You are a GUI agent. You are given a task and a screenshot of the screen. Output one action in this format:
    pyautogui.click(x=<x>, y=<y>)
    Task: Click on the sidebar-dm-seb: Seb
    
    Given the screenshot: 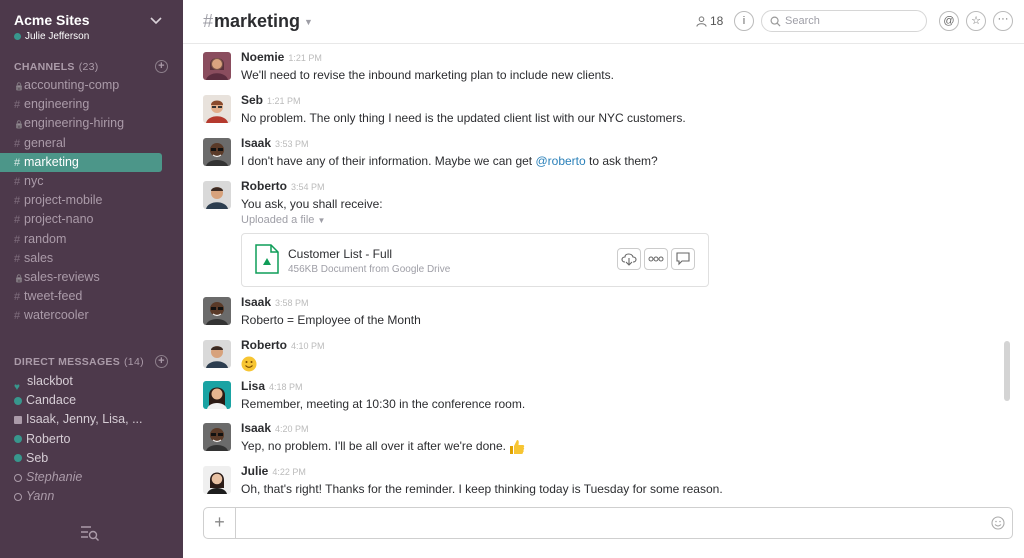 What is the action you would take?
    pyautogui.click(x=91, y=458)
    